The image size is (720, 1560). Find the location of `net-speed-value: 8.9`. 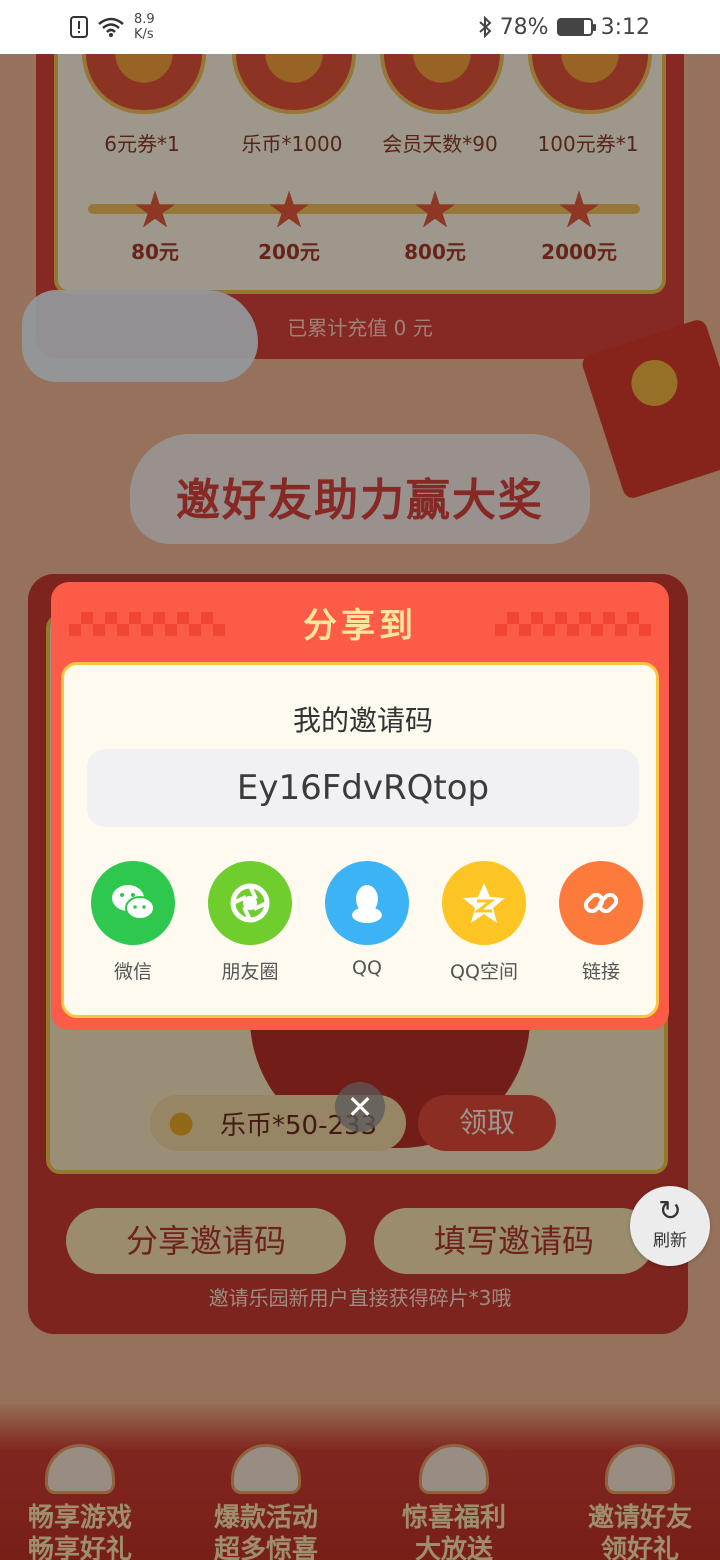

net-speed-value: 8.9 is located at coordinates (144, 19).